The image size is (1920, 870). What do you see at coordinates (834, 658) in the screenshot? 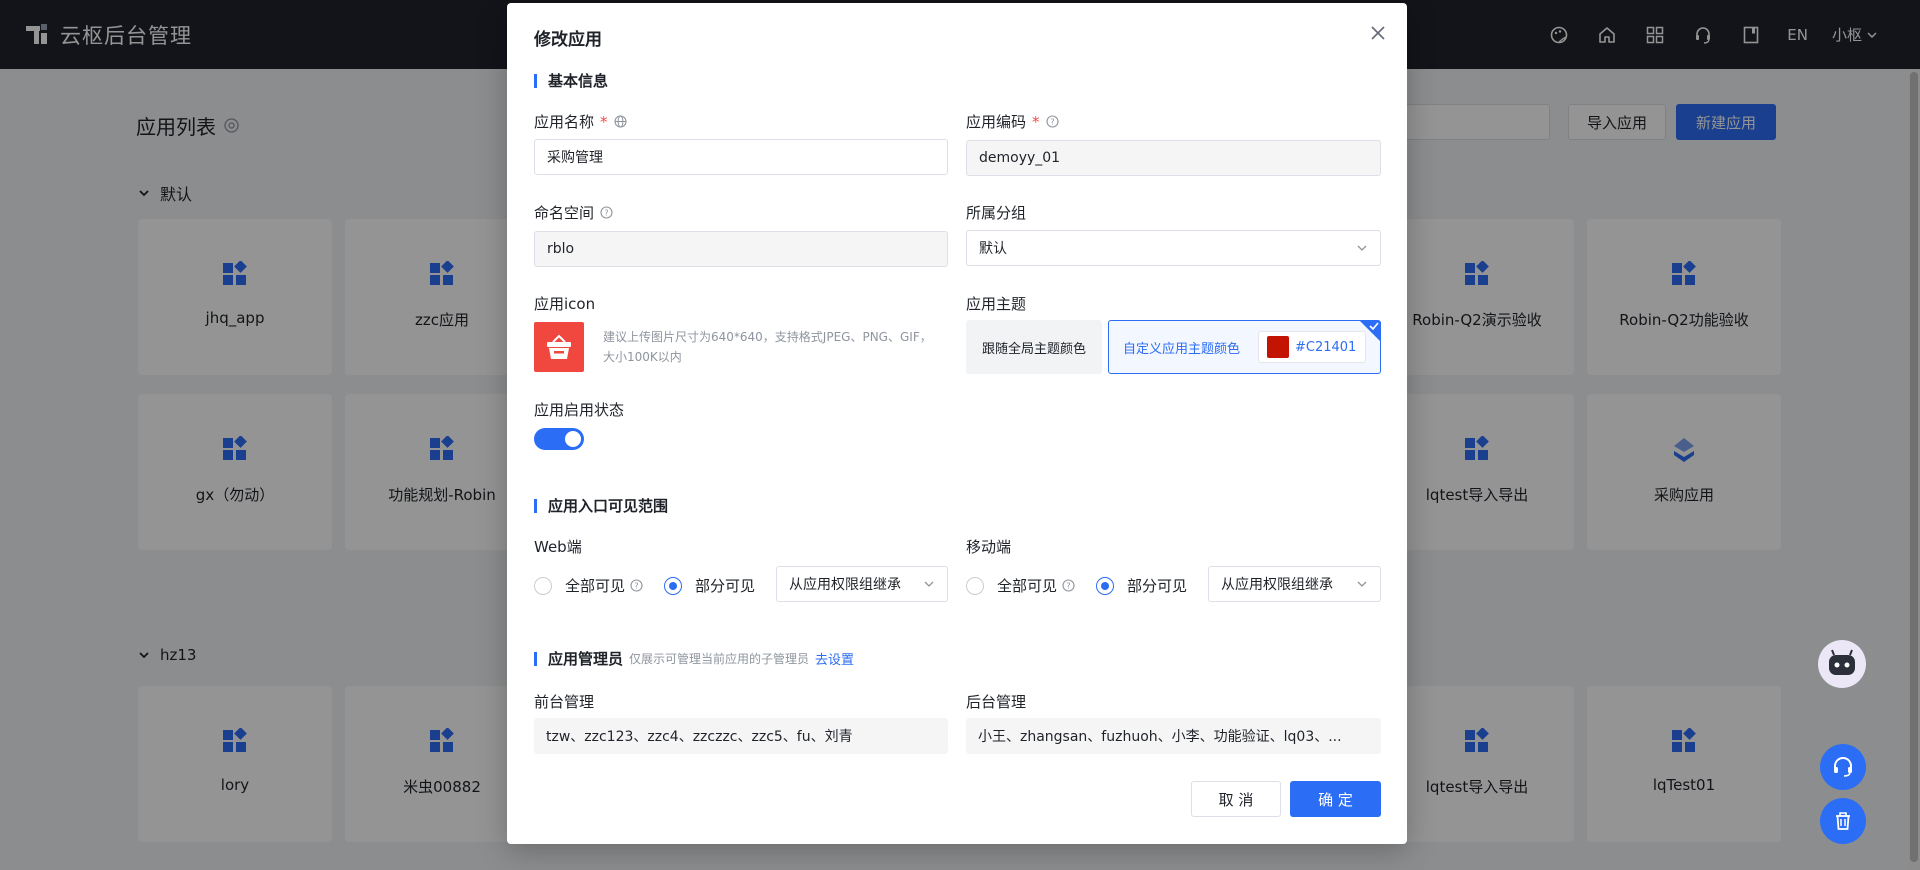
I see `go-settings-link: 去设置` at bounding box center [834, 658].